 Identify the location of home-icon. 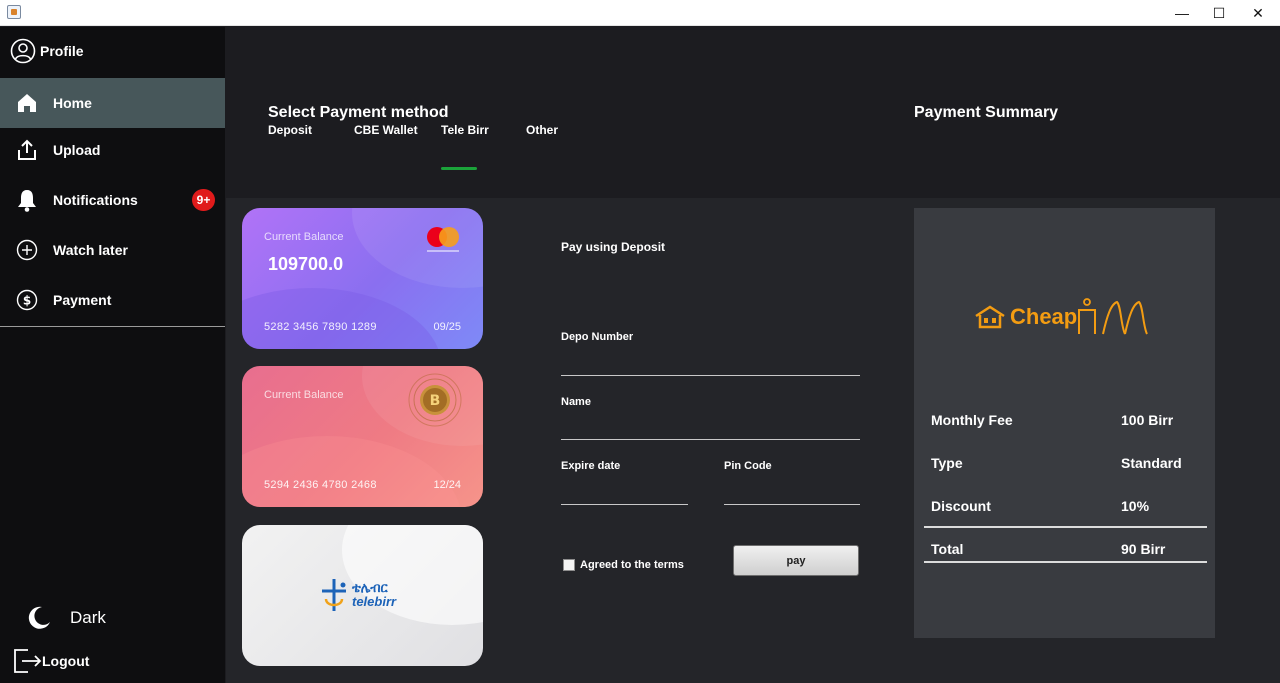
(27, 103).